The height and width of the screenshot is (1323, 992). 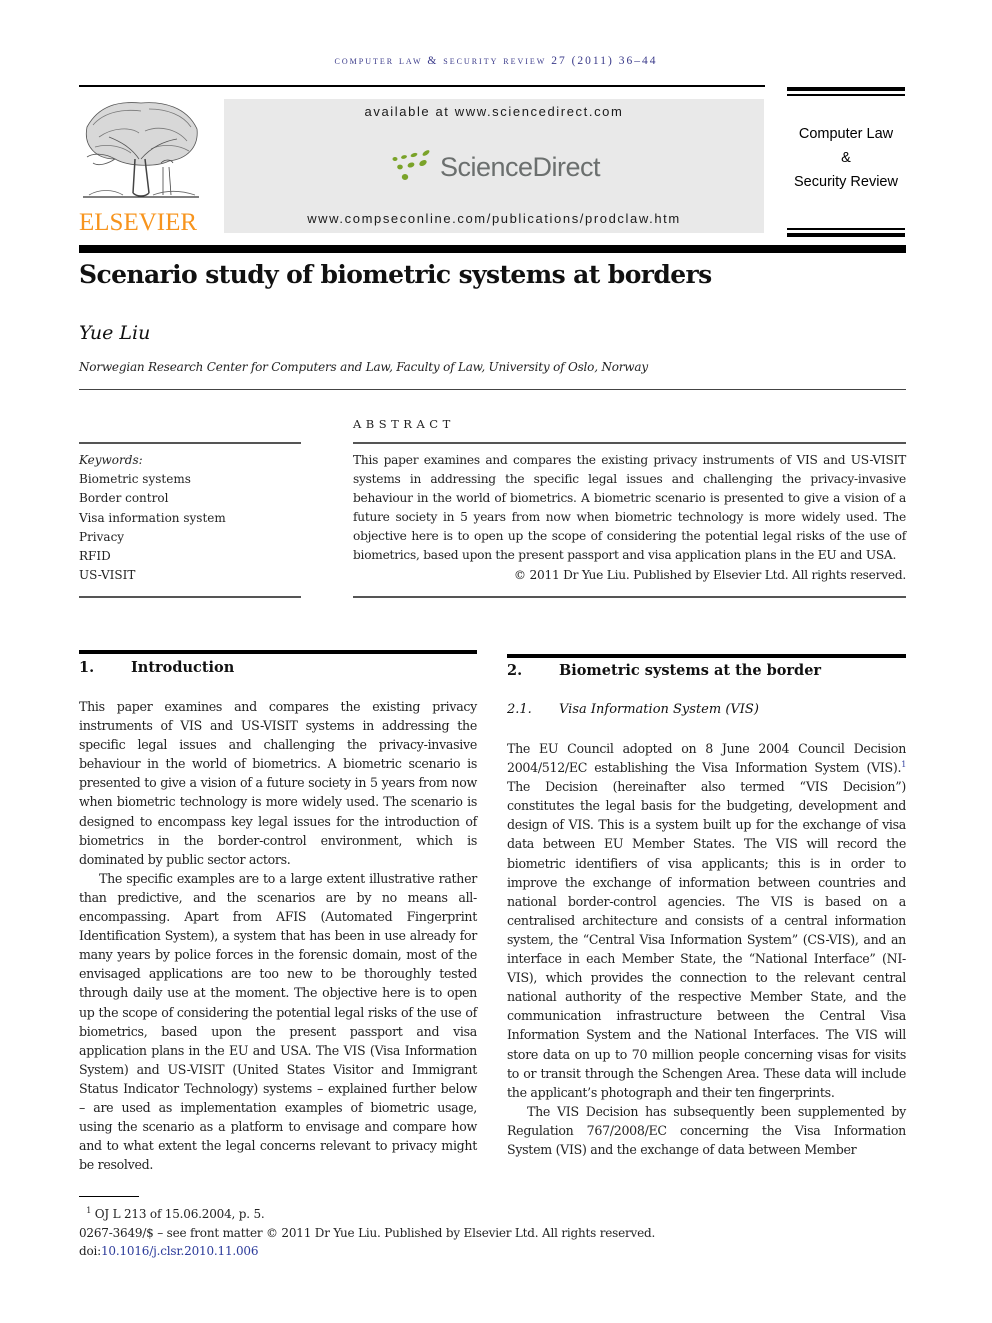 What do you see at coordinates (846, 229) in the screenshot?
I see `journal-rule-bottom-thin` at bounding box center [846, 229].